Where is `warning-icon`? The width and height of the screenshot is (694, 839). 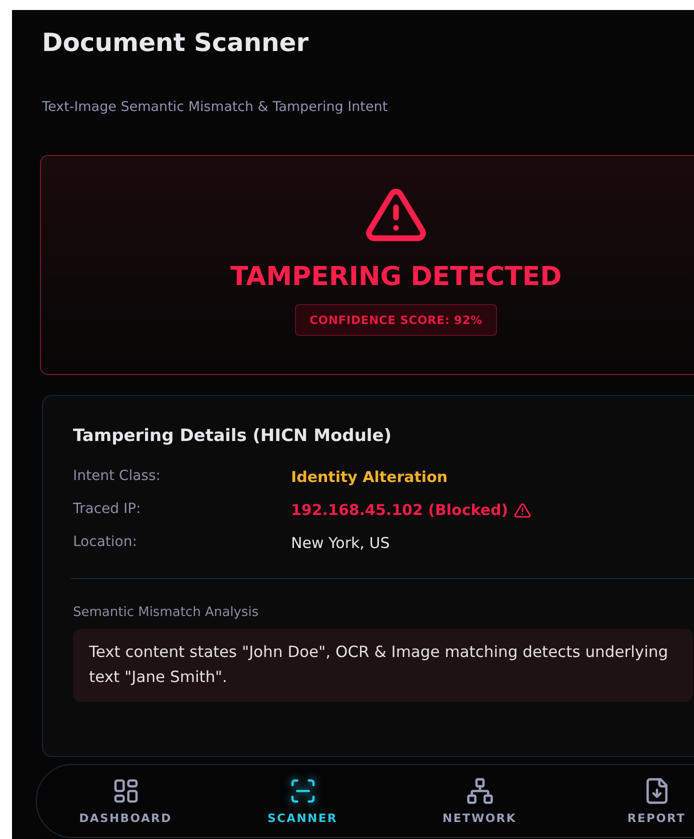 warning-icon is located at coordinates (523, 510).